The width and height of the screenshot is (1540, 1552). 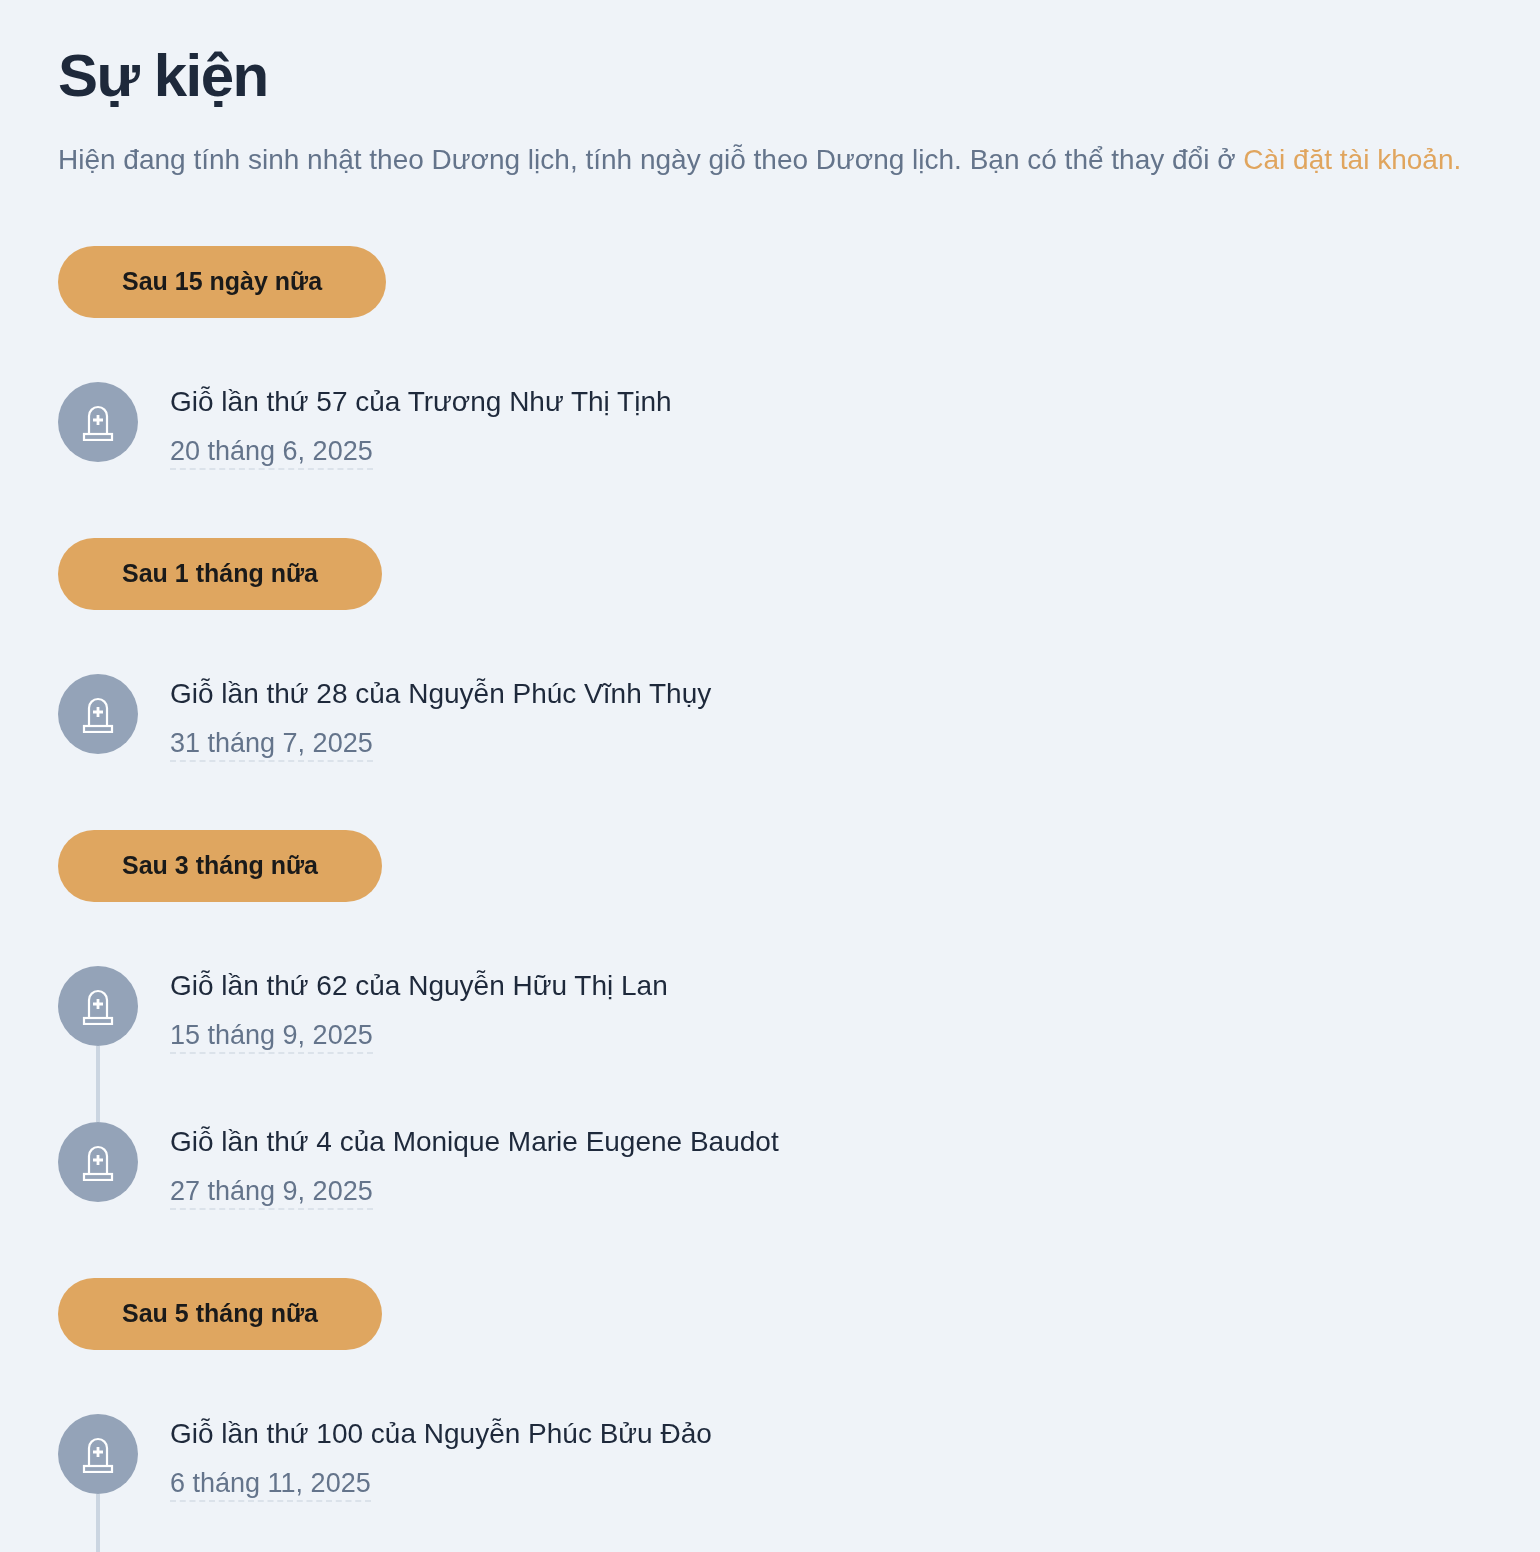 I want to click on page-title: Sự kiện, so click(x=163, y=76).